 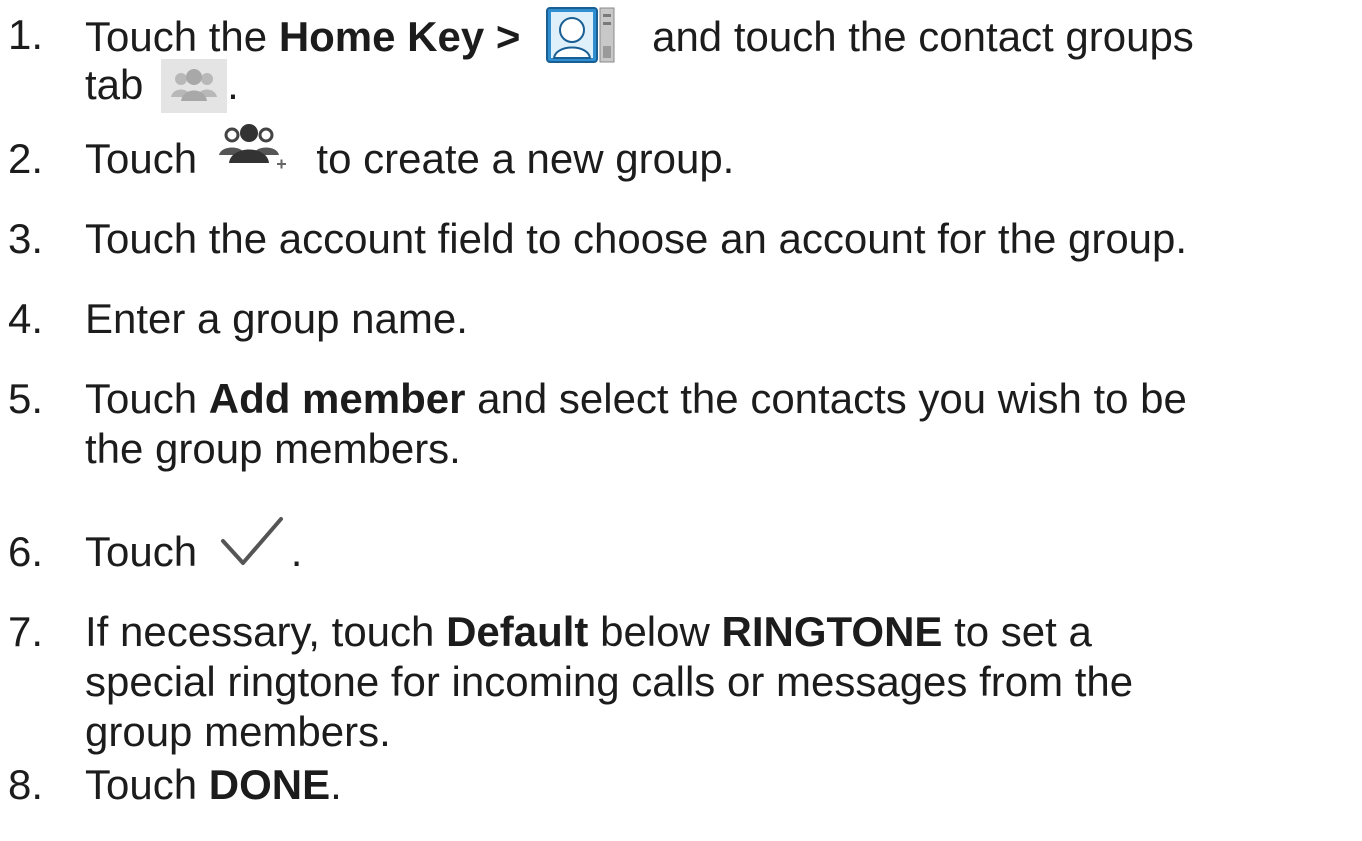 I want to click on step-number: 3., so click(x=26, y=238).